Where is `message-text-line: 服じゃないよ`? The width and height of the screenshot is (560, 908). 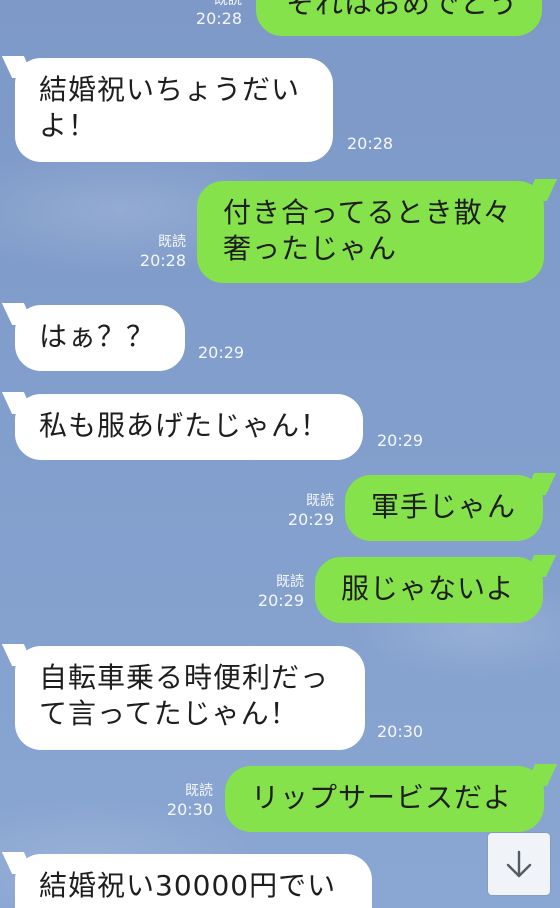 message-text-line: 服じゃないよ is located at coordinates (428, 588).